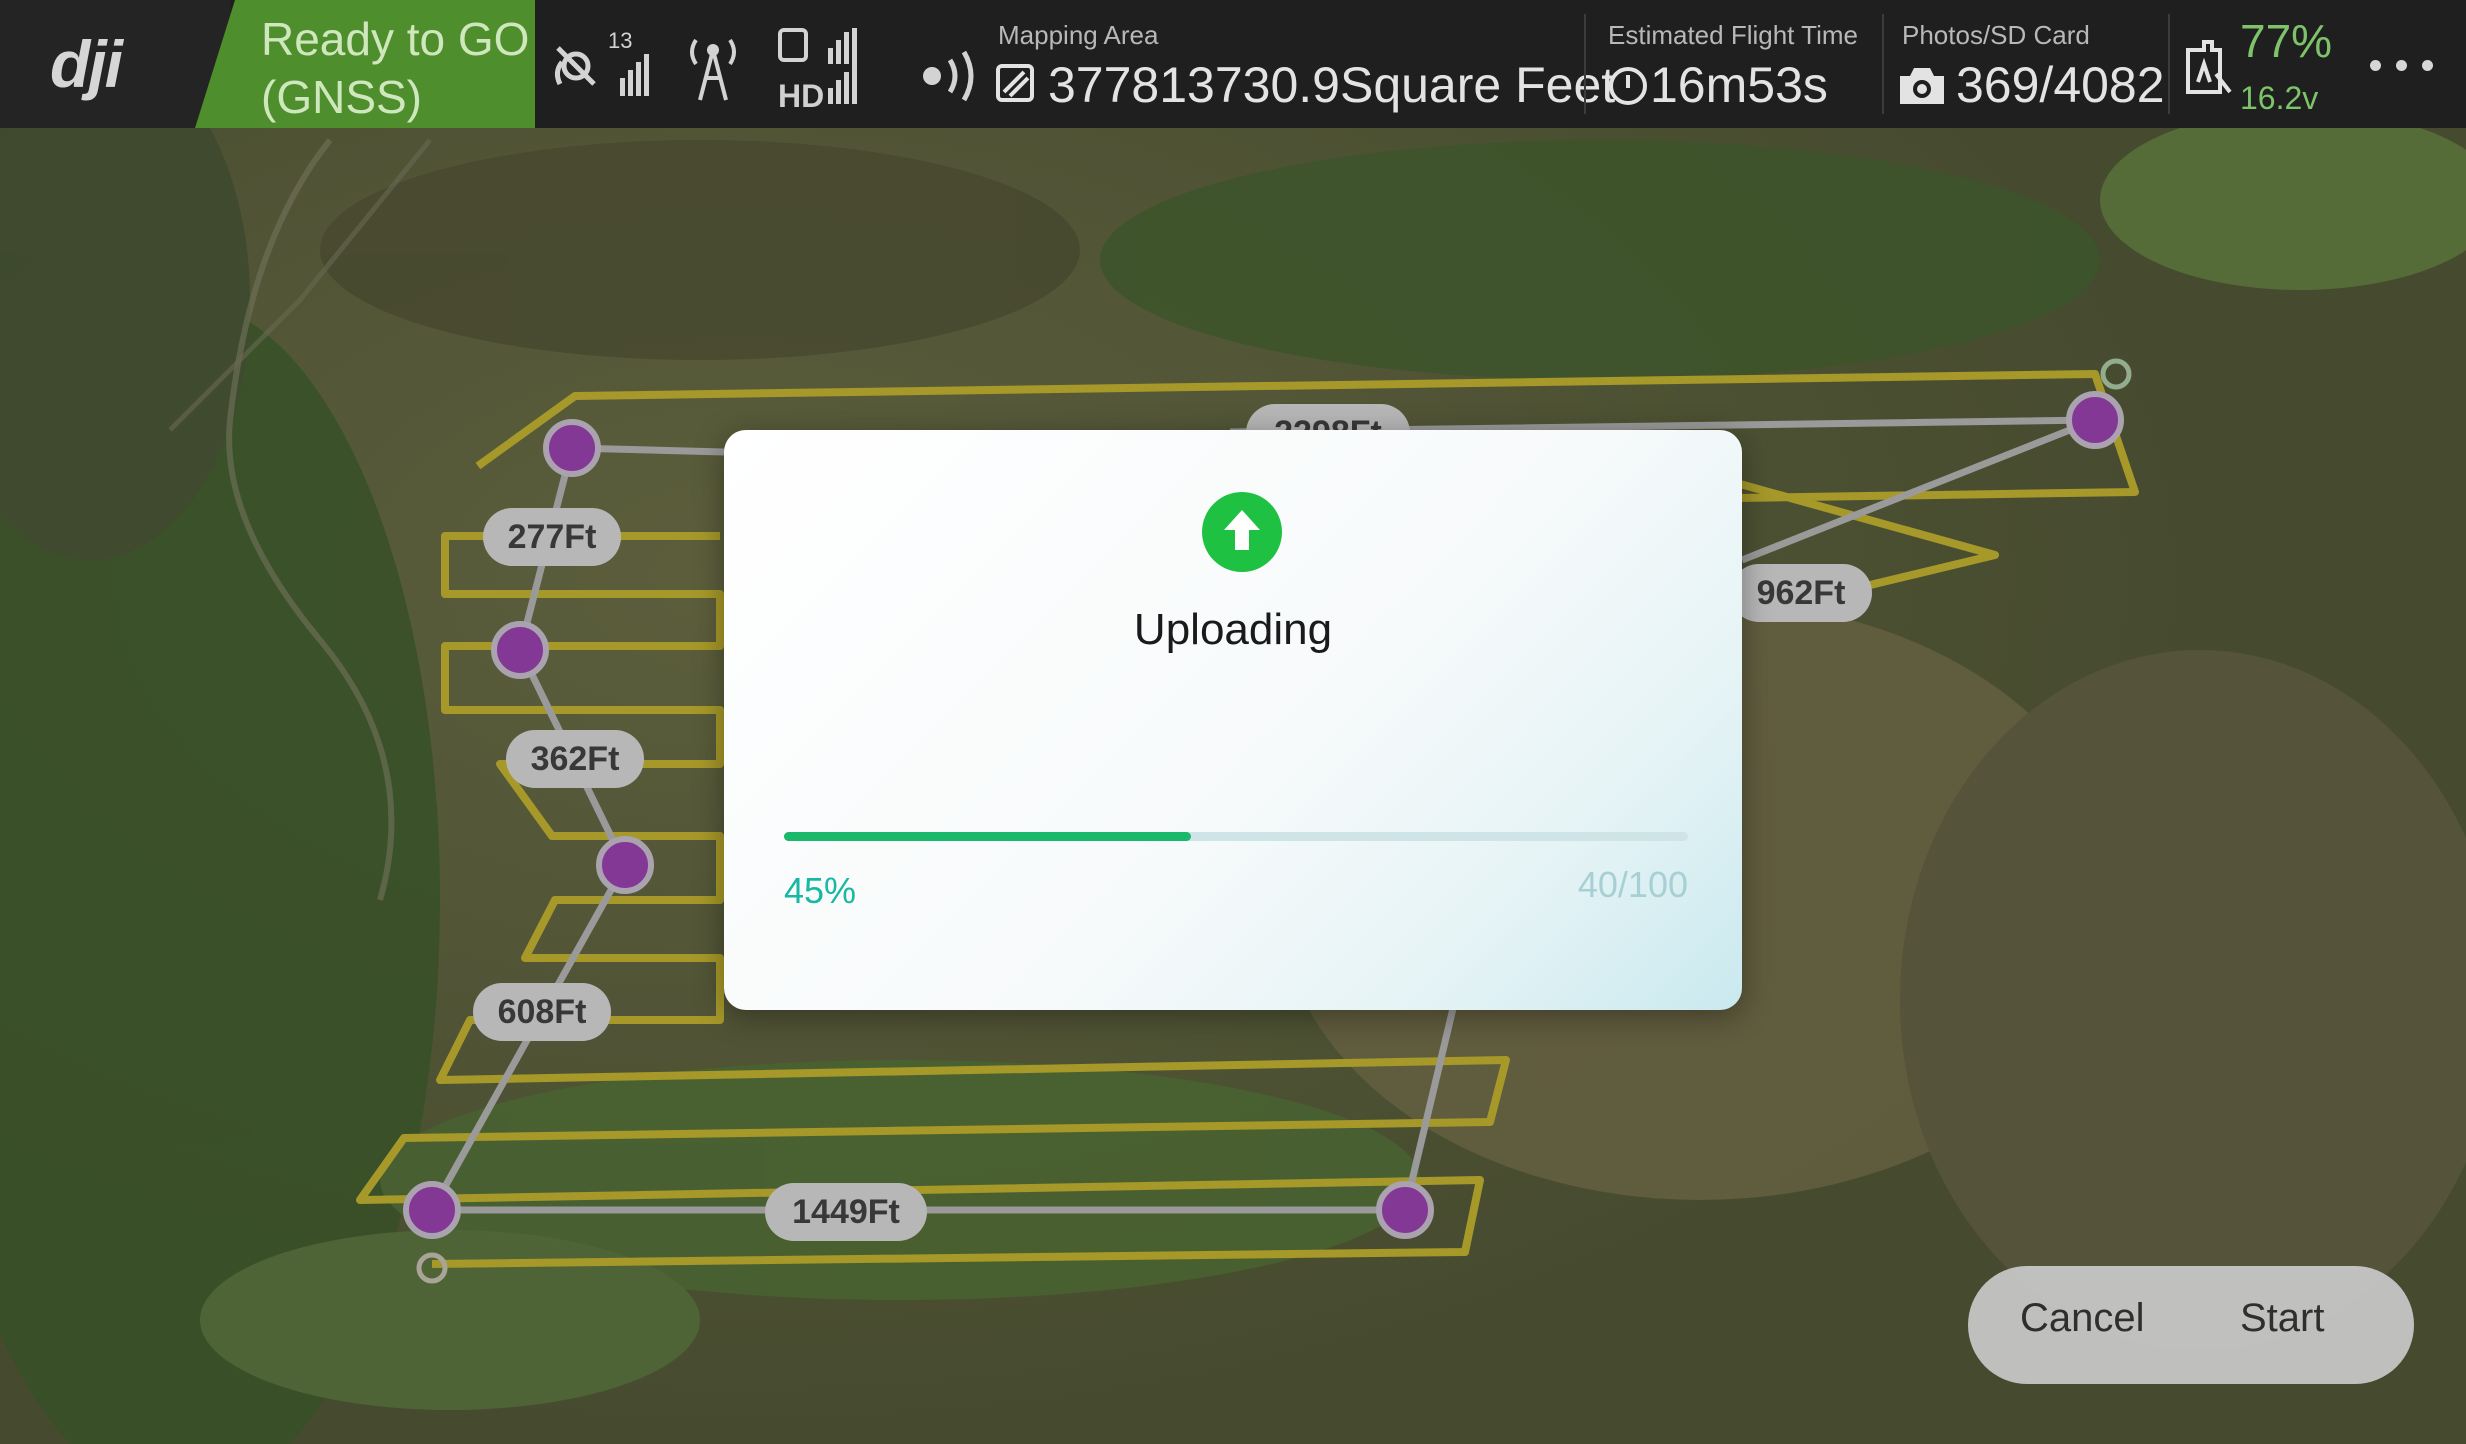 The height and width of the screenshot is (1444, 2466). Describe the element at coordinates (1233, 629) in the screenshot. I see `dialog-title: Uploading` at that location.